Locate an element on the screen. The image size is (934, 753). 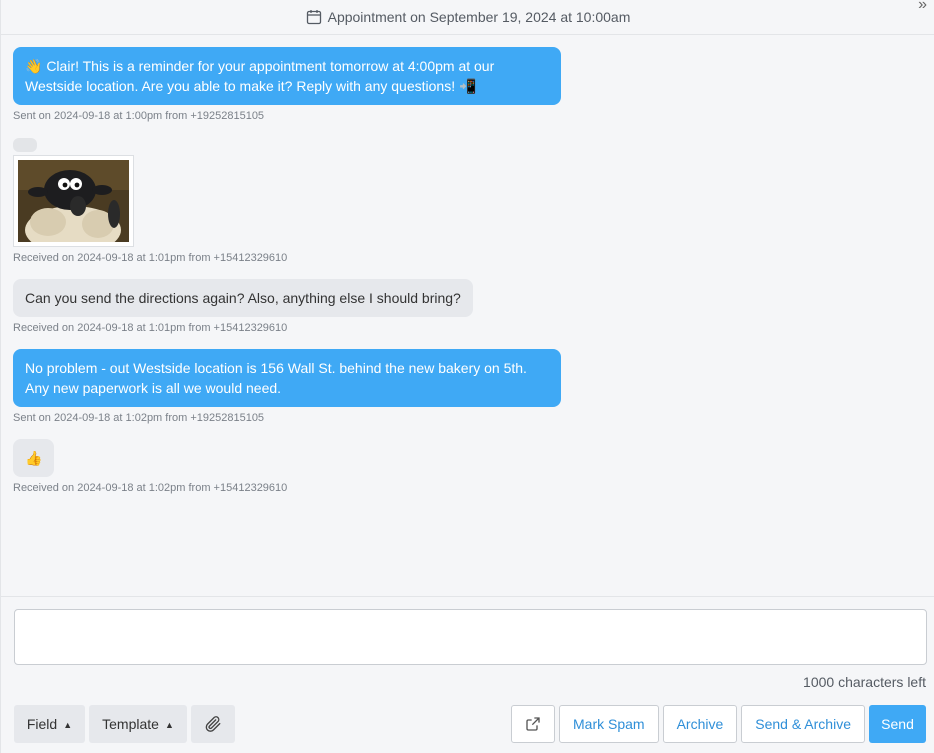
open-external-button is located at coordinates (533, 724).